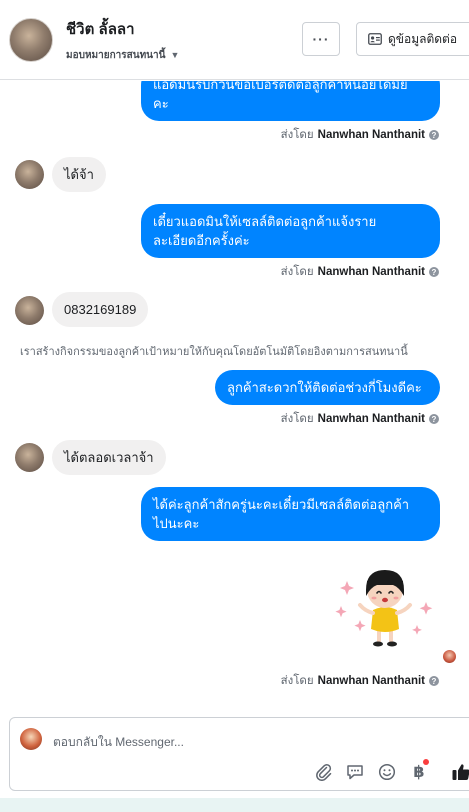 This screenshot has width=469, height=812. What do you see at coordinates (122, 29) in the screenshot?
I see `contact-name: ชีวิต ลั้ลลา` at bounding box center [122, 29].